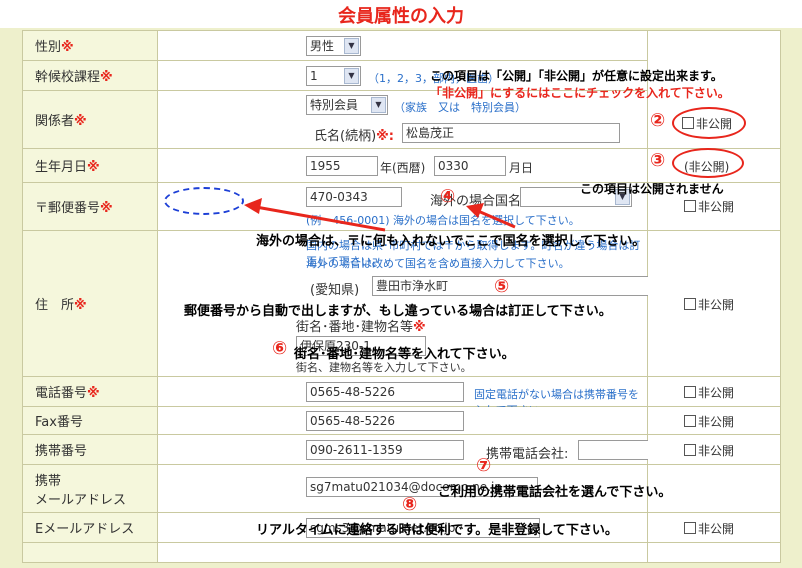 The width and height of the screenshot is (802, 568). Describe the element at coordinates (451, 241) in the screenshot. I see `note-4: 海外の場合は、〒に何も入れないでここで国名を選択して下さい。` at that location.